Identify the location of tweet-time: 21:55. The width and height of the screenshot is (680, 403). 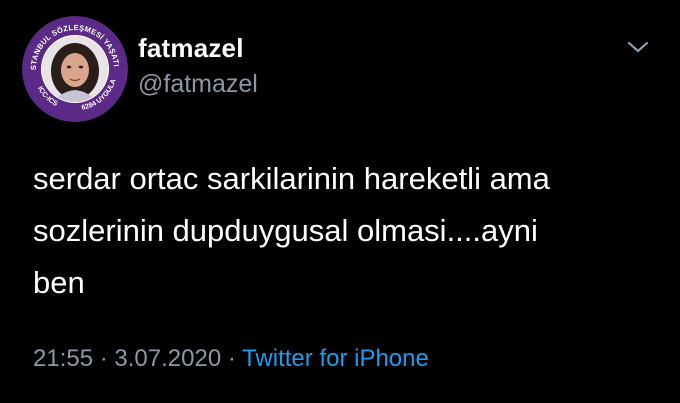
(63, 358).